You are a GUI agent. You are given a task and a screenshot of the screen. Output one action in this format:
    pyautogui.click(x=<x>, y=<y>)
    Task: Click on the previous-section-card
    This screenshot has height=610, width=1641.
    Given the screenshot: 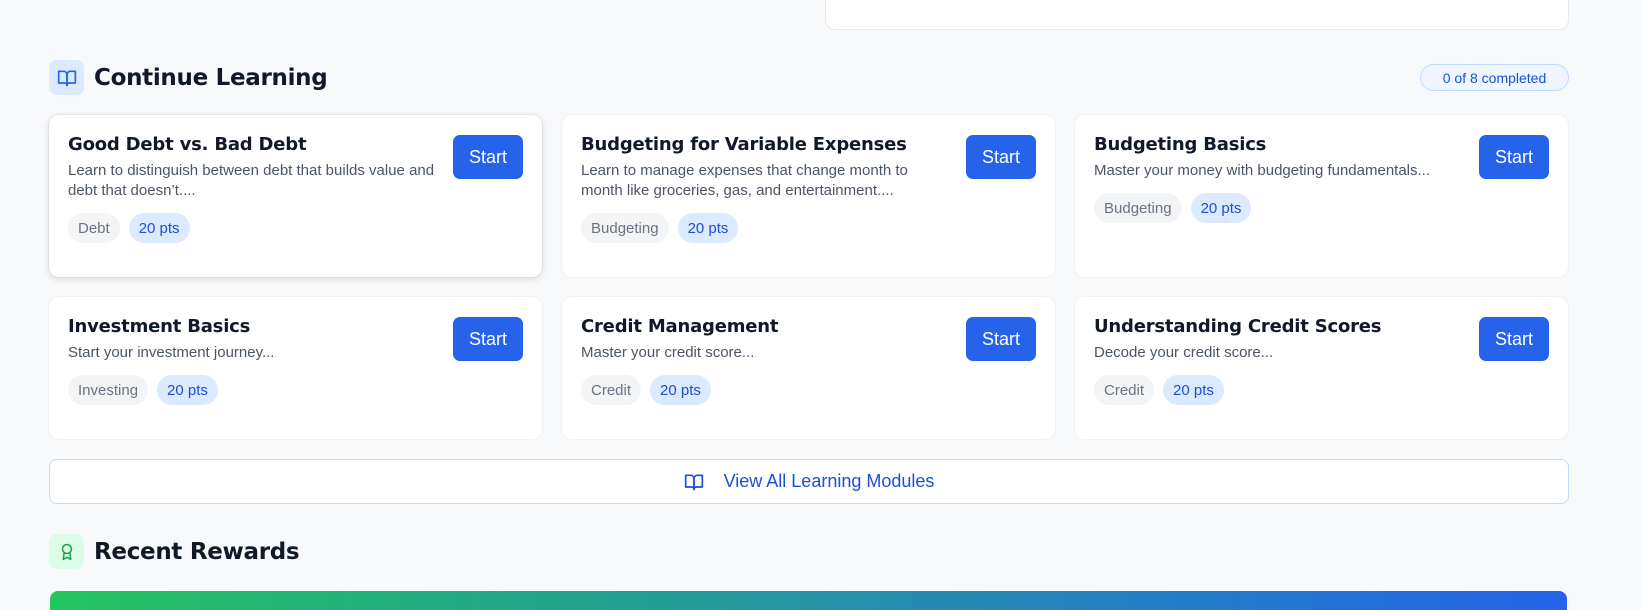 What is the action you would take?
    pyautogui.click(x=1197, y=15)
    